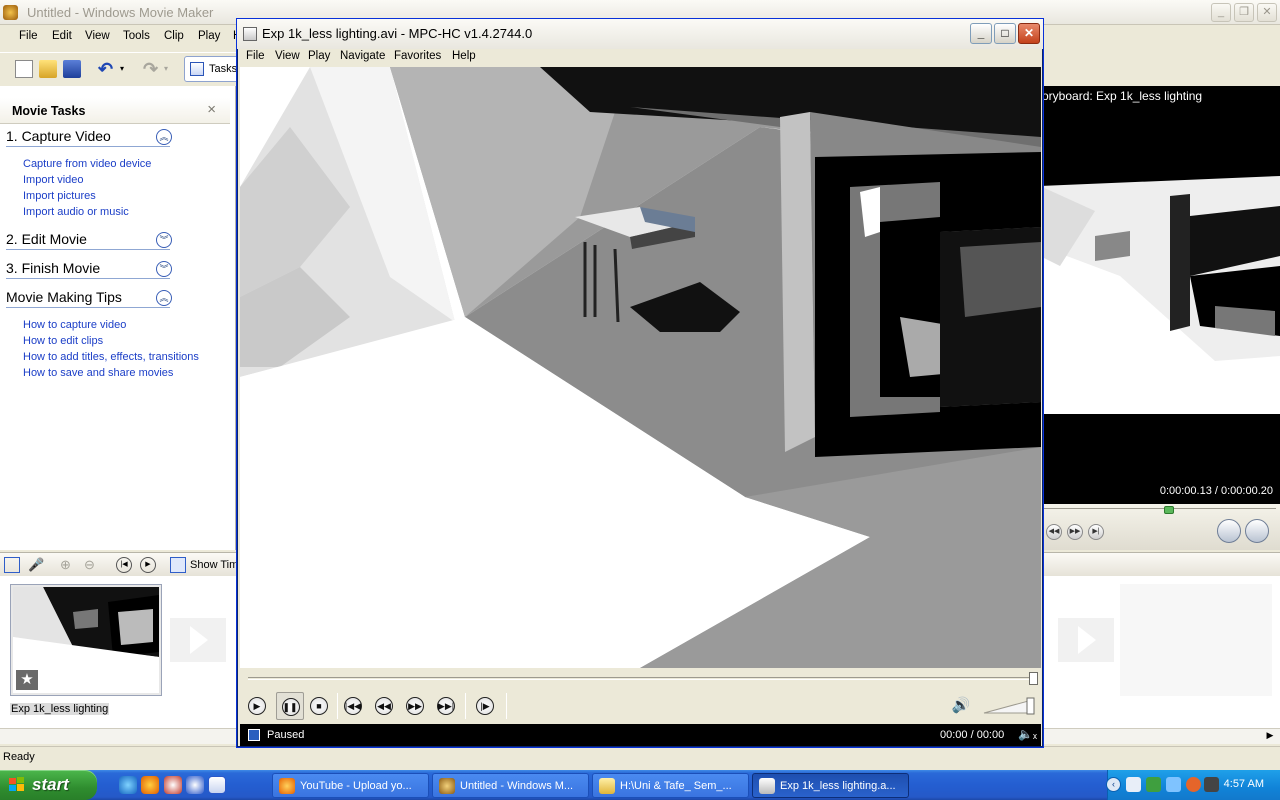 The height and width of the screenshot is (800, 1280). I want to click on close-tasks-icon: ×, so click(211, 109).